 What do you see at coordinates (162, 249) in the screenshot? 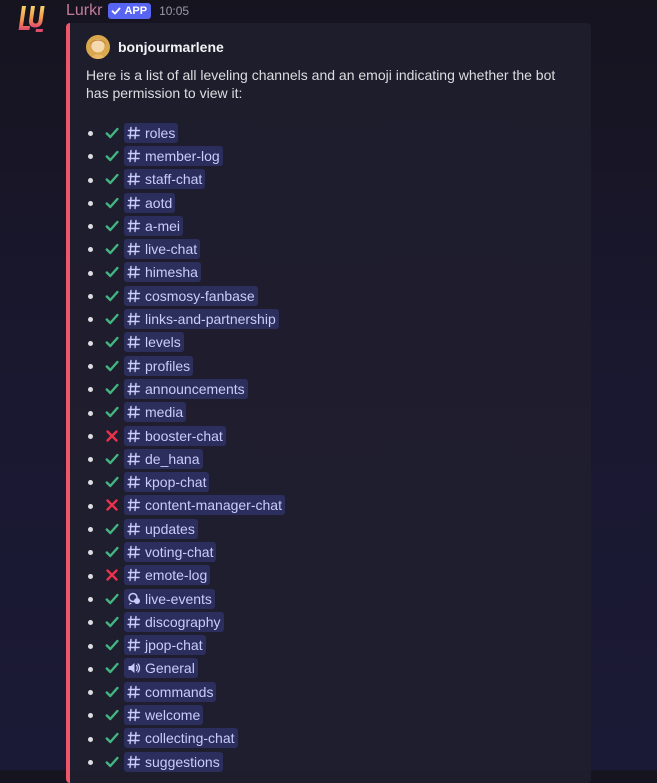
I see `channel-mention: live-chat` at bounding box center [162, 249].